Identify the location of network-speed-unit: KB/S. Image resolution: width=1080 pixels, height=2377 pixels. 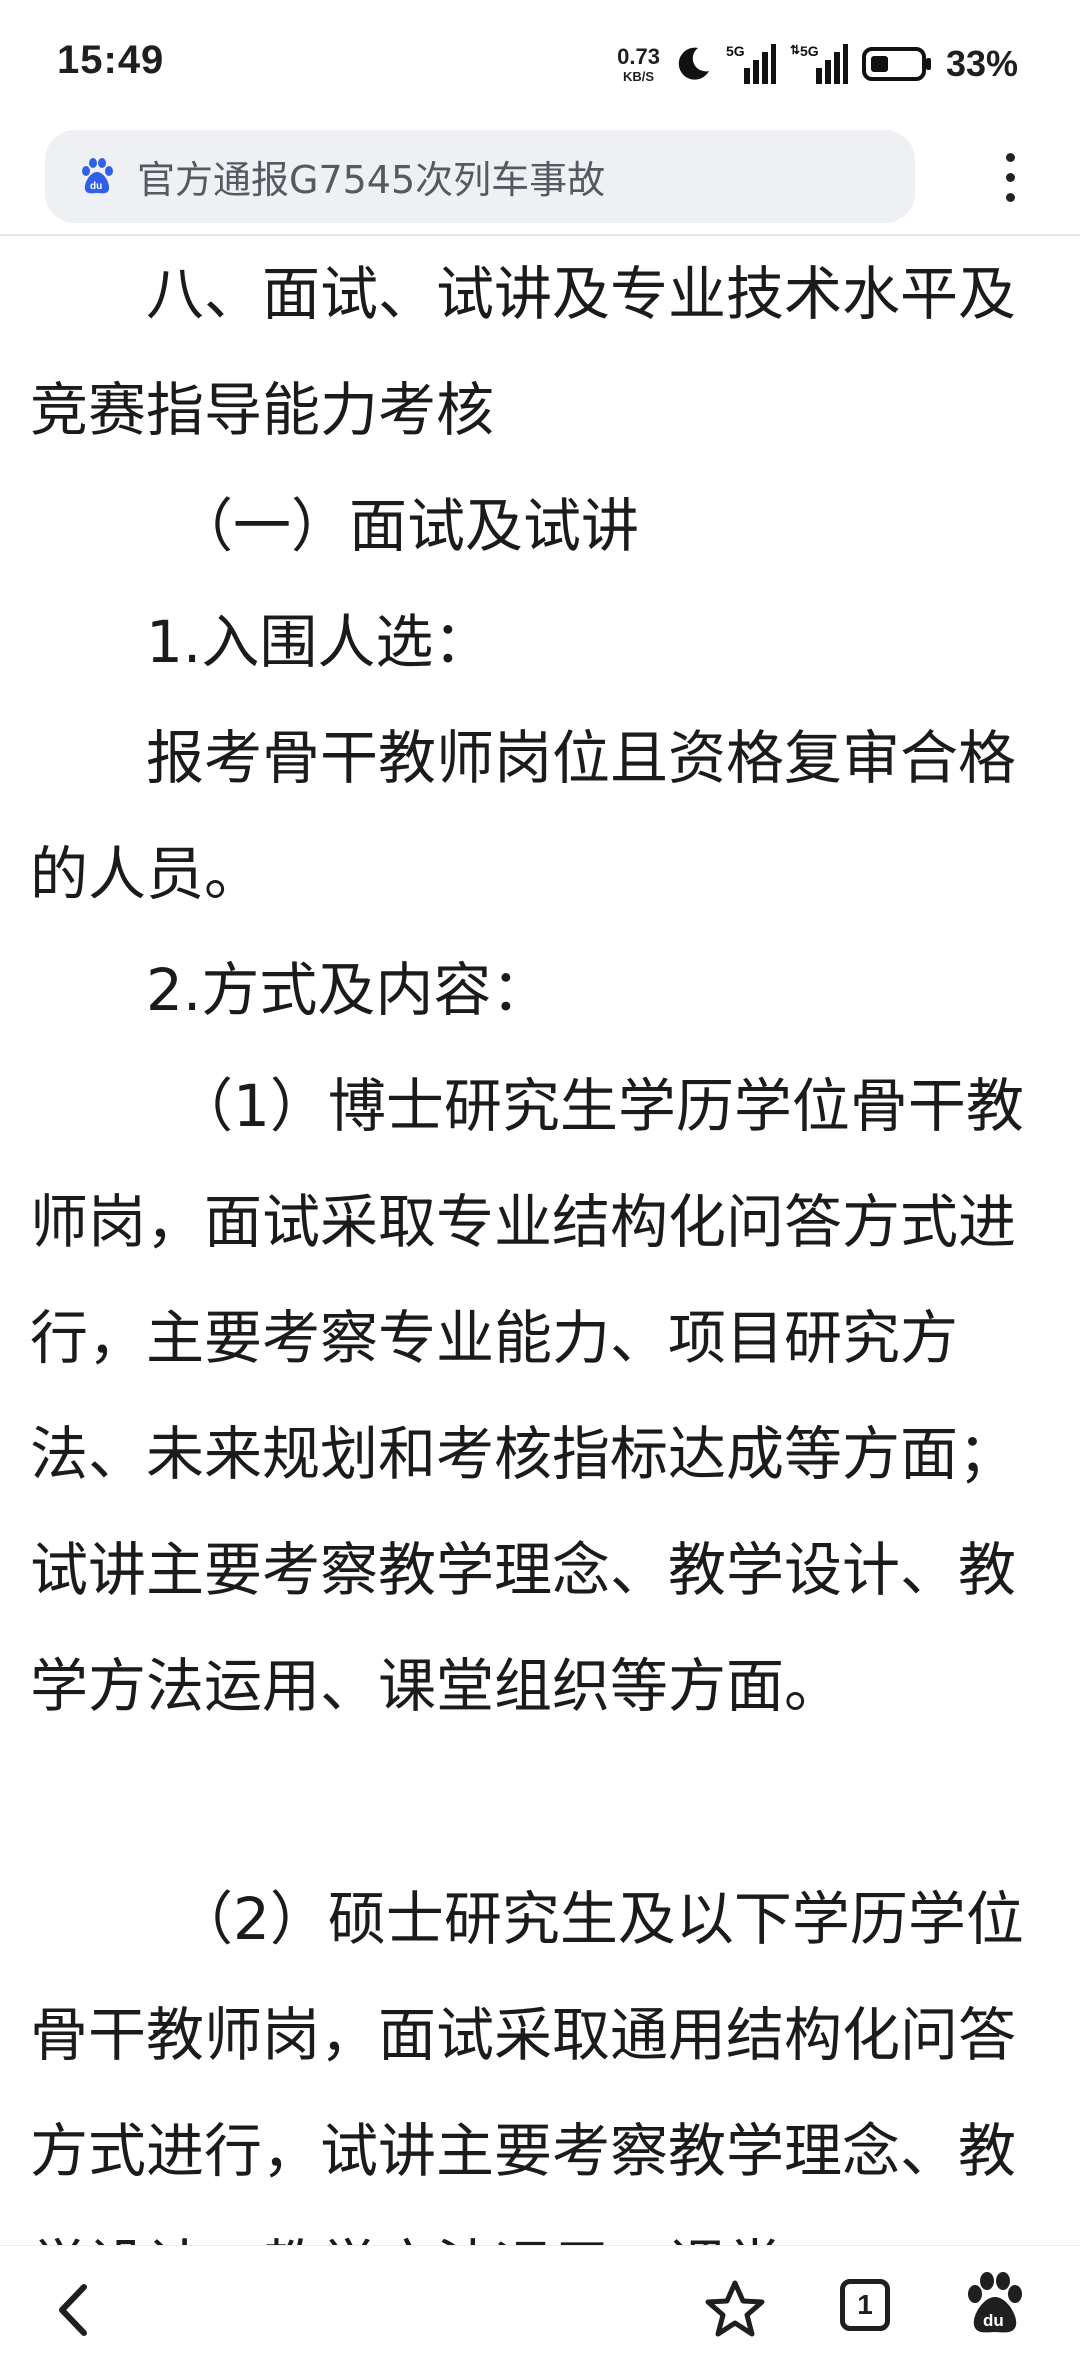
(638, 76).